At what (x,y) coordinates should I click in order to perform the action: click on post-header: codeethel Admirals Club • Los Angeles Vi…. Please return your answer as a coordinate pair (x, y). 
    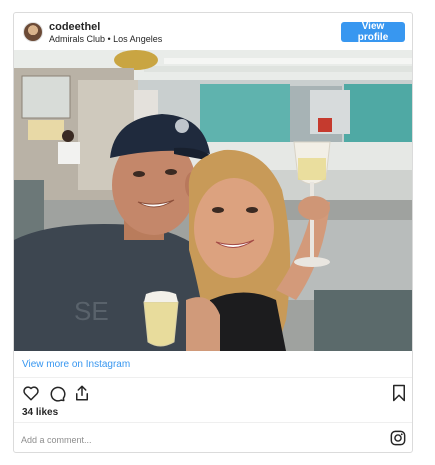
    Looking at the image, I should click on (213, 32).